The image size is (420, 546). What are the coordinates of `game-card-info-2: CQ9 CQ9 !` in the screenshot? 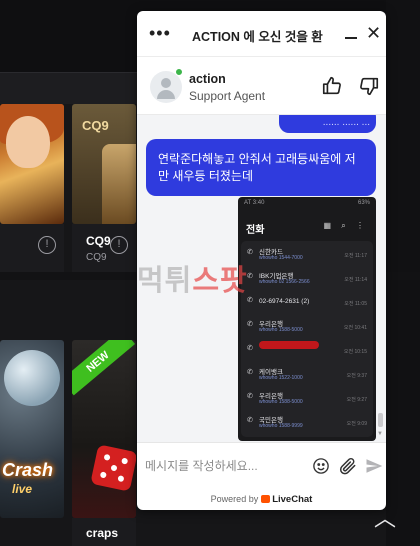 It's located at (104, 248).